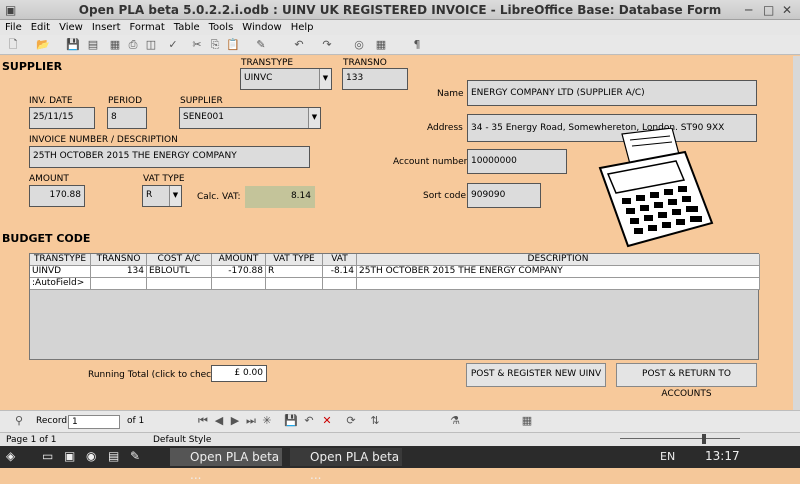  I want to click on cell-vat-type, so click(294, 284).